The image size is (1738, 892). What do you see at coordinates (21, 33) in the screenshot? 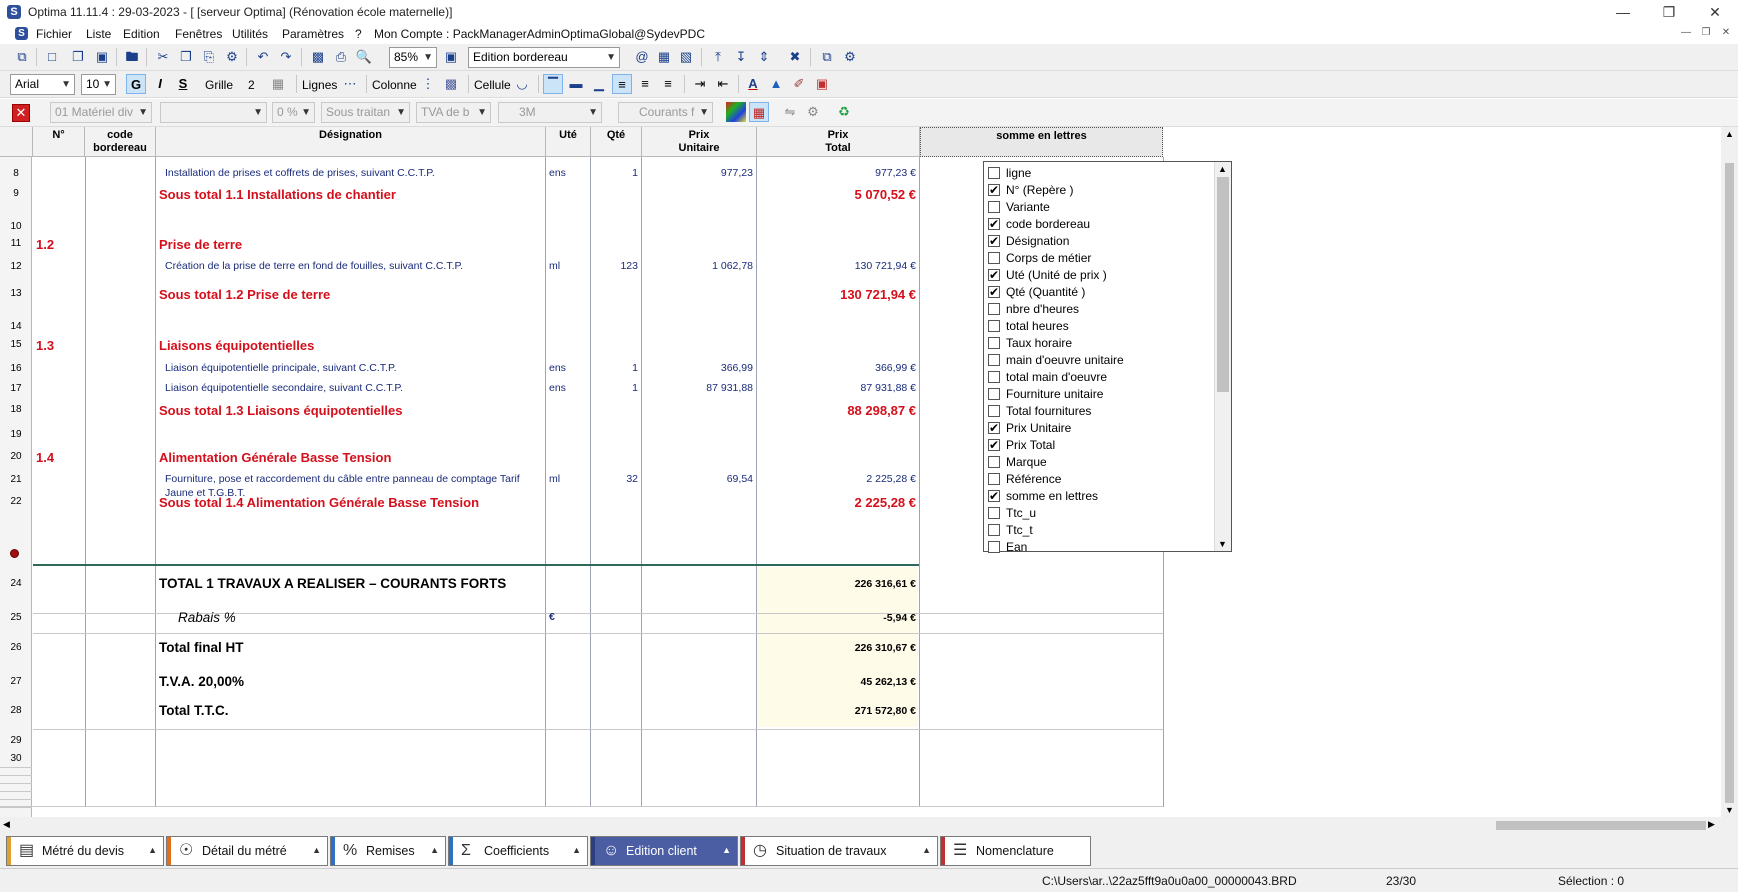
I see `document-logo-icon: S` at bounding box center [21, 33].